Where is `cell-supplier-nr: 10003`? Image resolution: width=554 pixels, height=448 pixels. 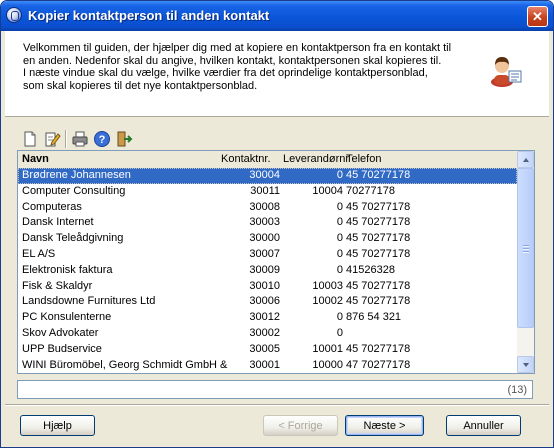 cell-supplier-nr: 10003 is located at coordinates (327, 285).